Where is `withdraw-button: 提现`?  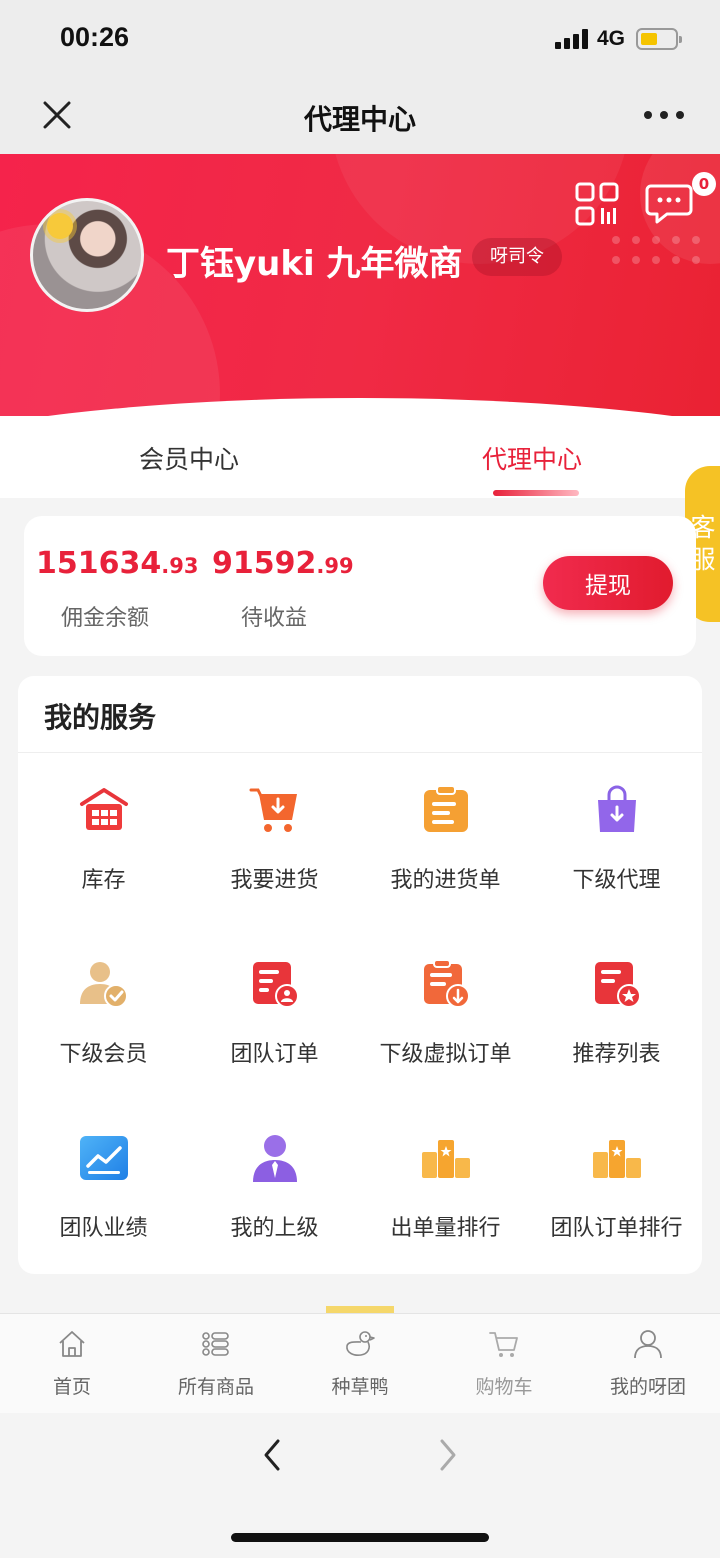 withdraw-button: 提现 is located at coordinates (608, 583).